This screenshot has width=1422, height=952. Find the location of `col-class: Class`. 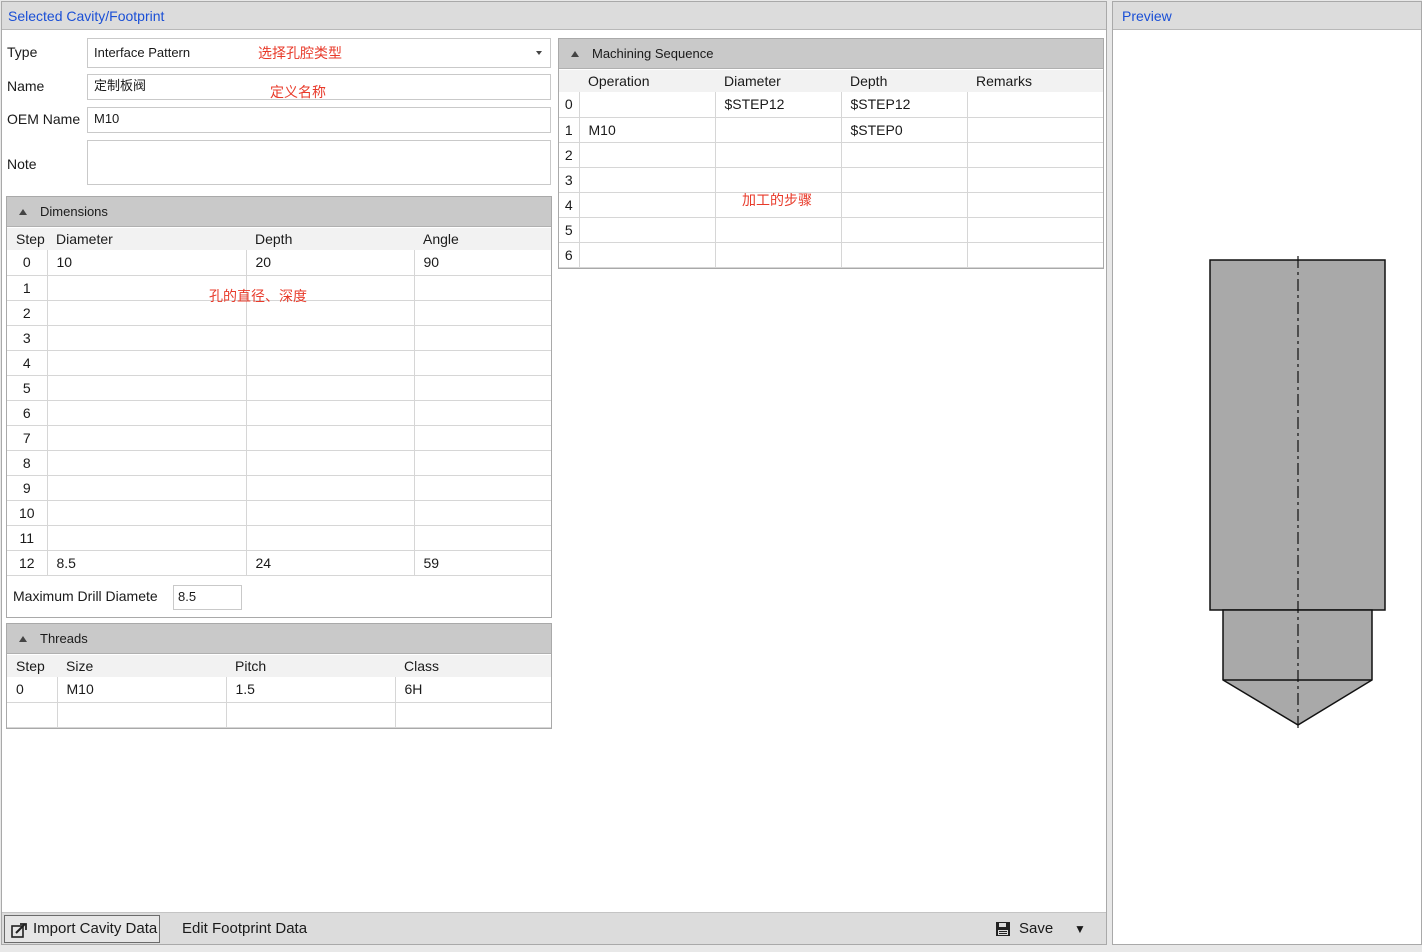

col-class: Class is located at coordinates (473, 666).